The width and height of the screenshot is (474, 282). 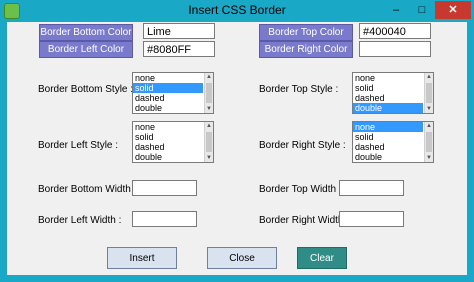 What do you see at coordinates (322, 258) in the screenshot?
I see `clear-button: Clear` at bounding box center [322, 258].